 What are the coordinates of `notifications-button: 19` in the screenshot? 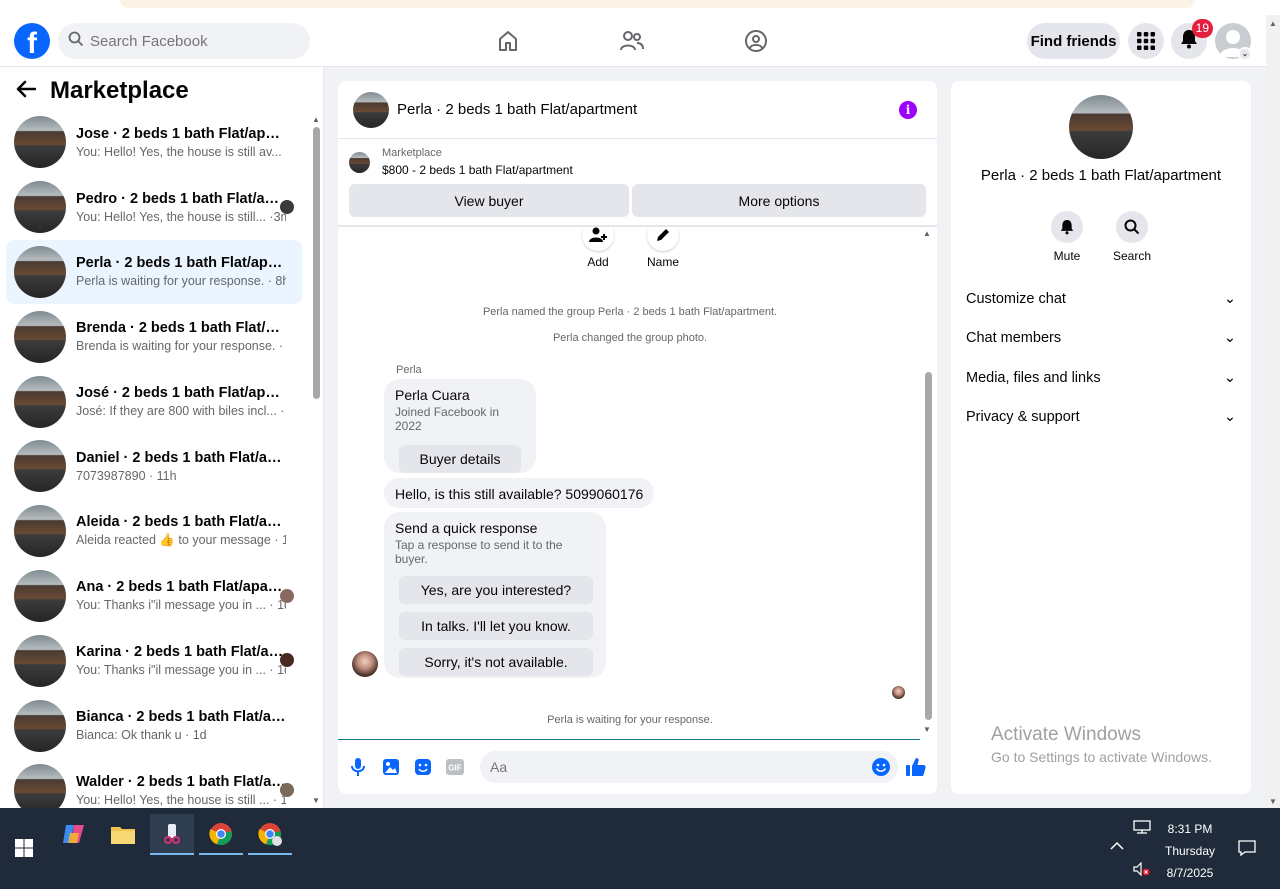 It's located at (1192, 39).